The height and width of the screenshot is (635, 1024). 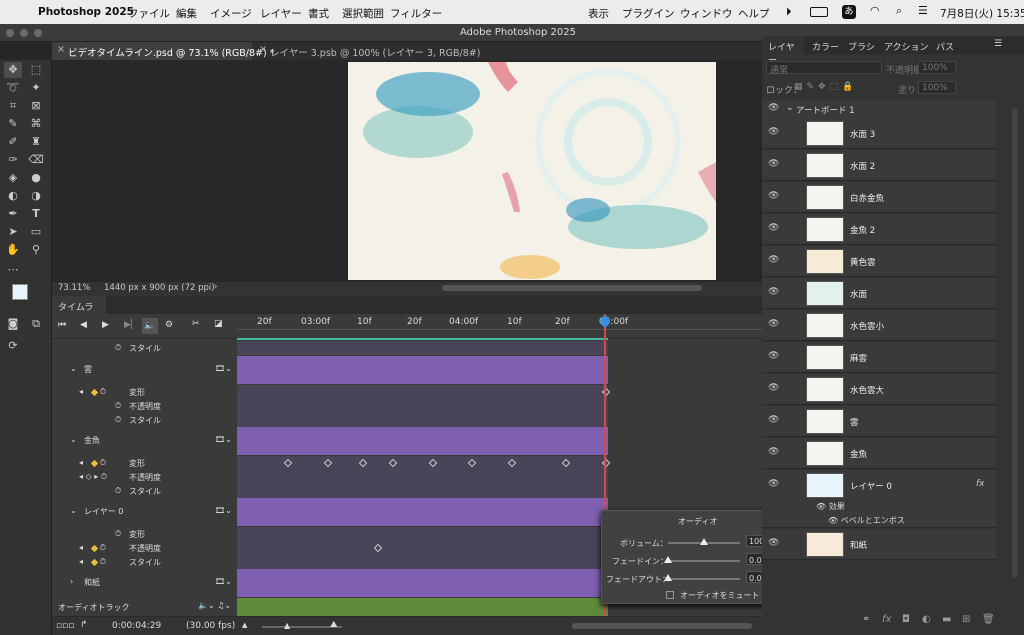 I want to click on tab-paths: パス, so click(x=945, y=46).